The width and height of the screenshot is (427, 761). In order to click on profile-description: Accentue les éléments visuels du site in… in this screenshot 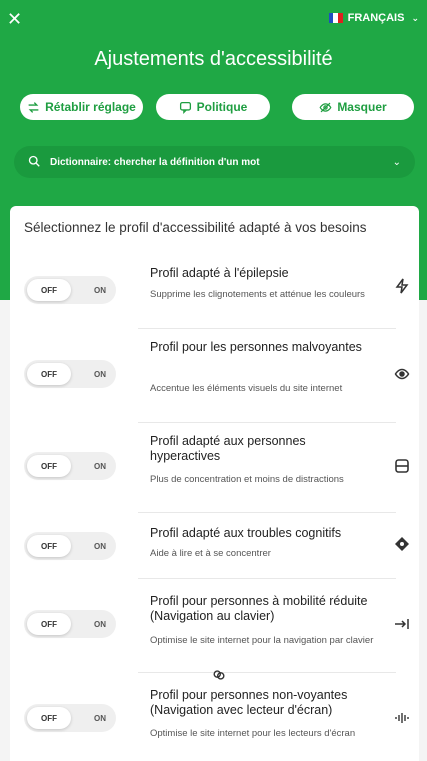, I will do `click(246, 388)`.